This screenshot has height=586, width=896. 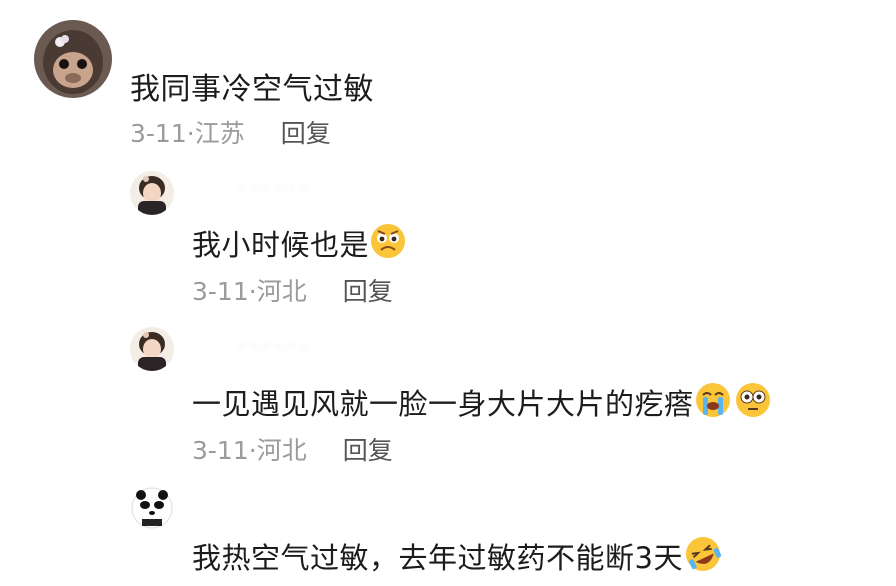 I want to click on loudly-crying-face-emoji-icon, so click(x=713, y=403).